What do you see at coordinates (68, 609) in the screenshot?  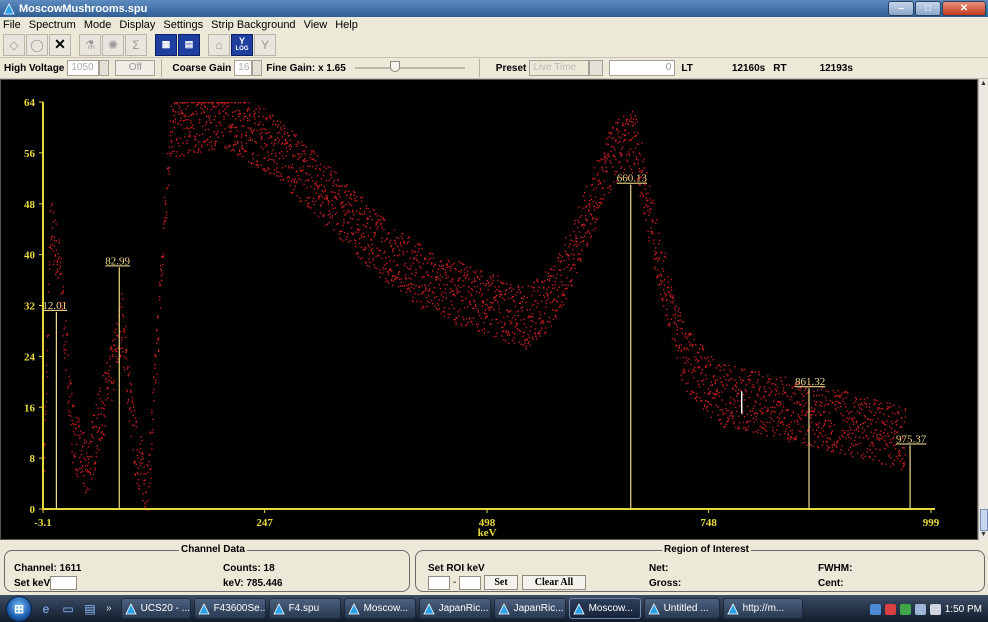 I see `show-desktop-icon: ▭` at bounding box center [68, 609].